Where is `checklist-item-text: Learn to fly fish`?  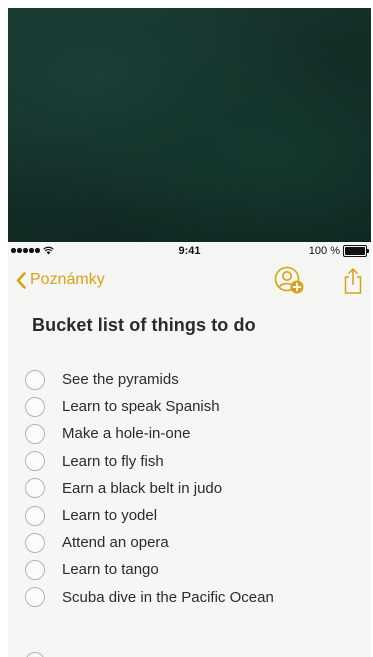
checklist-item-text: Learn to fly fish is located at coordinates (113, 461).